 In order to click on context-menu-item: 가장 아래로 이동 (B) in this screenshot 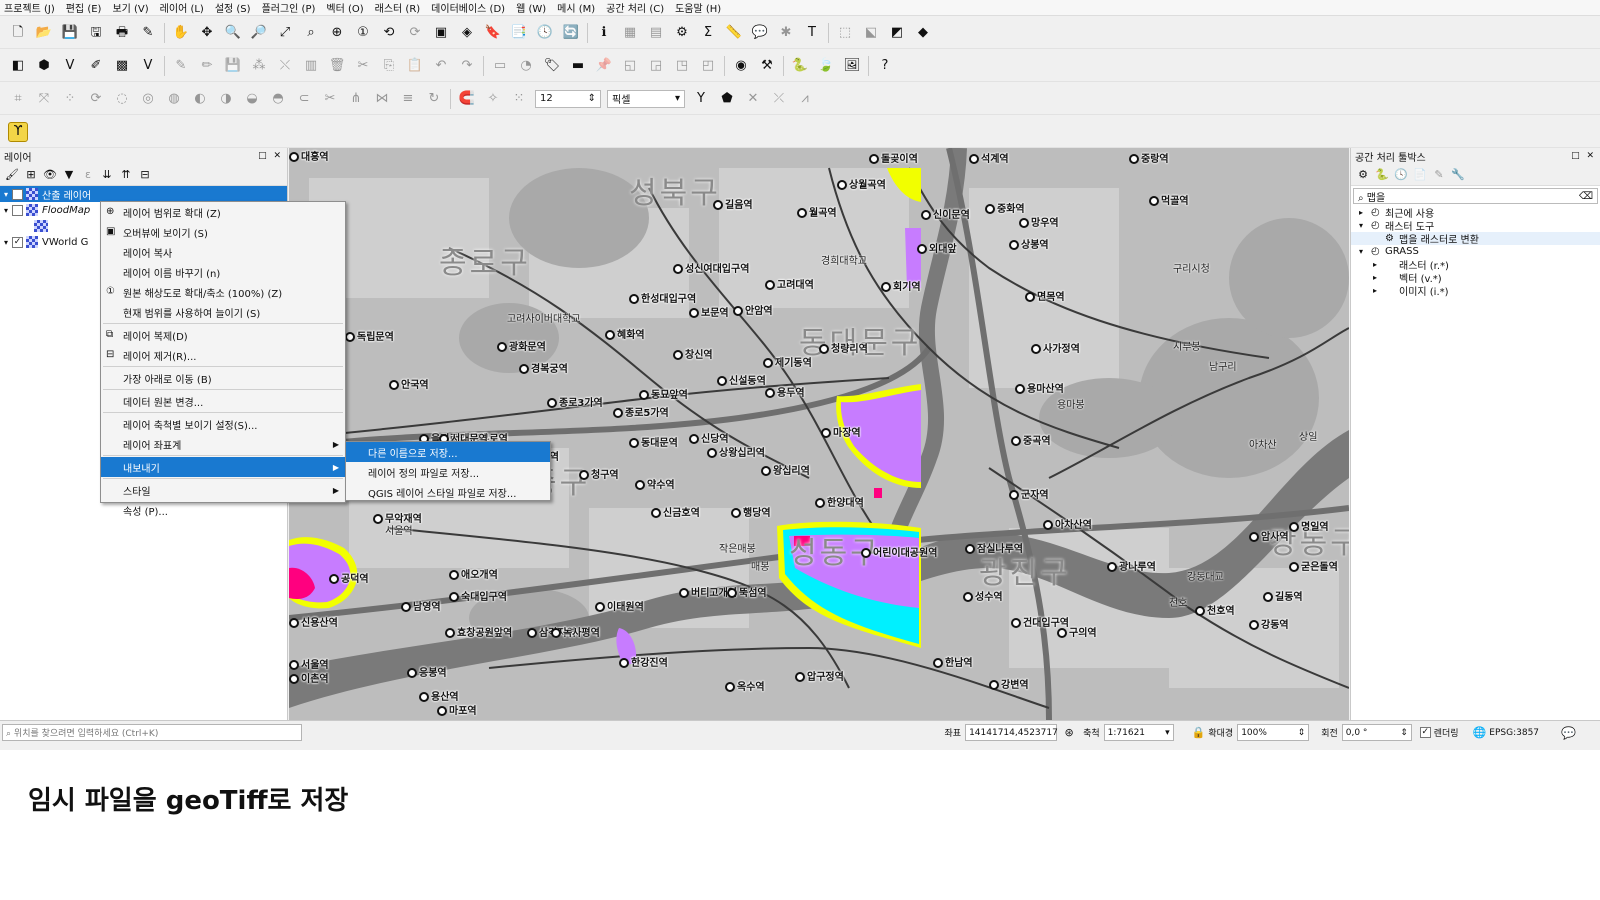, I will do `click(223, 378)`.